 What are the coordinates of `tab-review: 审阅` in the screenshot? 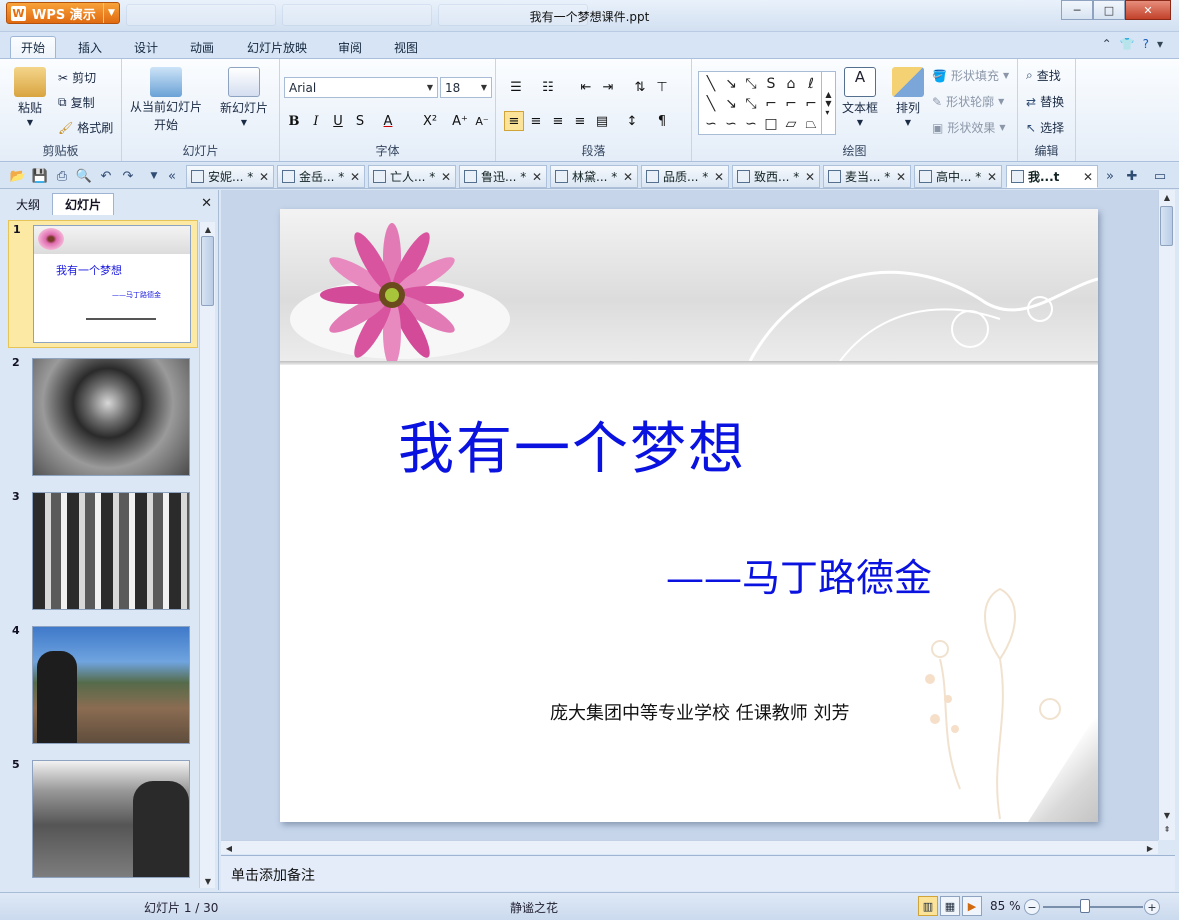 It's located at (350, 47).